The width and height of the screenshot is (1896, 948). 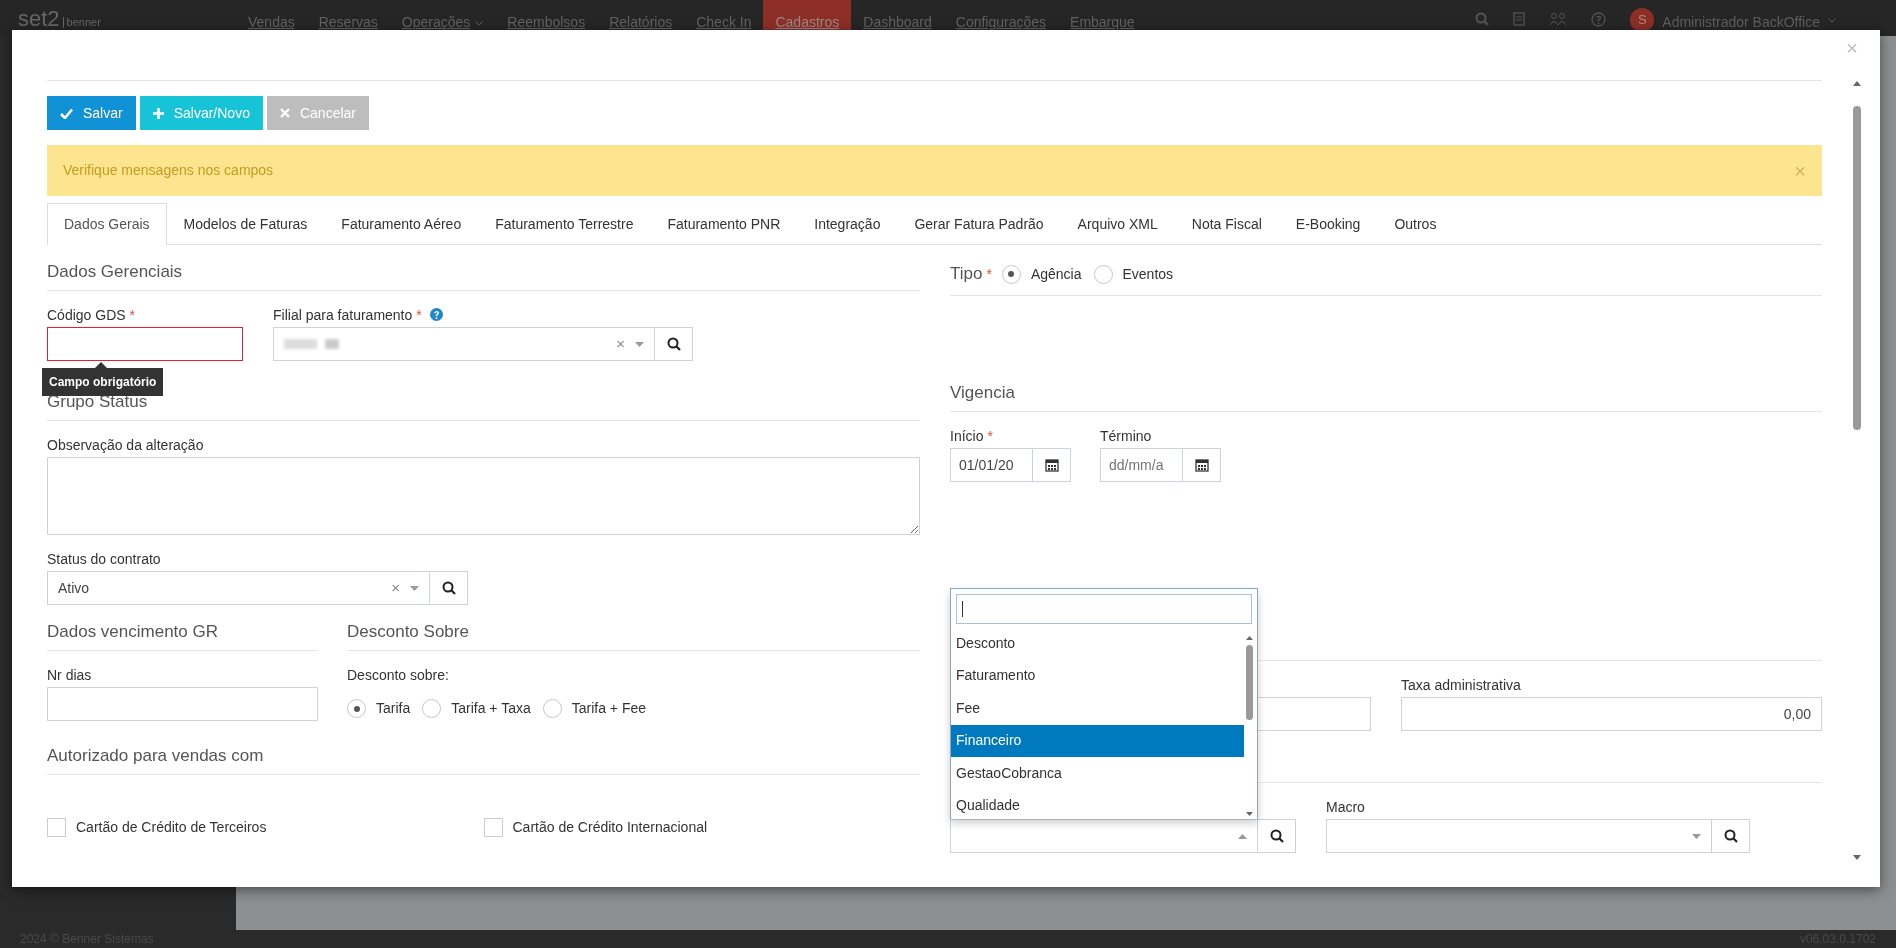 I want to click on dropdown-option: Qualidade, so click(x=1097, y=805).